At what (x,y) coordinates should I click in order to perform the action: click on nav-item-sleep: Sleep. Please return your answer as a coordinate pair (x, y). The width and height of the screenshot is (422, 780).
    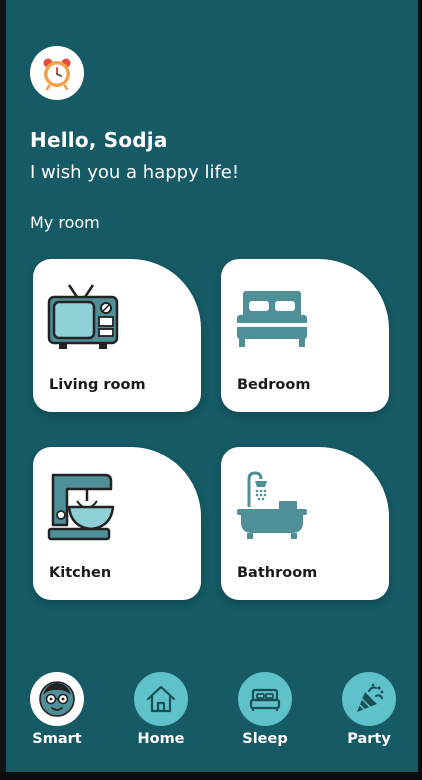
    Looking at the image, I should click on (265, 709).